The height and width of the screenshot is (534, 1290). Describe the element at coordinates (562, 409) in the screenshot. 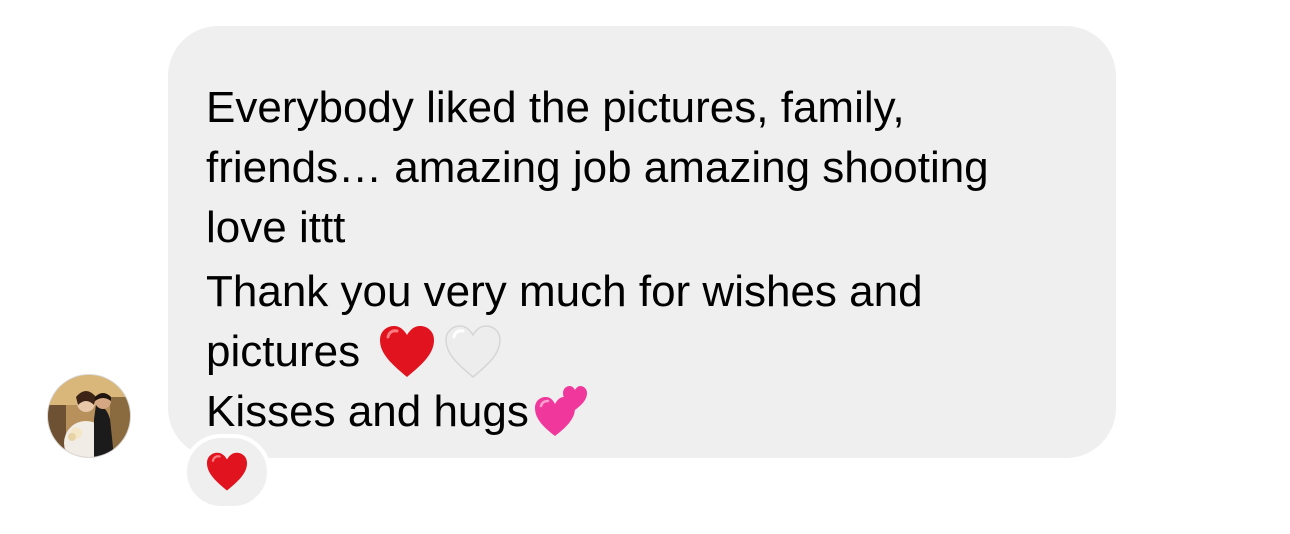

I see `two-hearts-icon` at that location.